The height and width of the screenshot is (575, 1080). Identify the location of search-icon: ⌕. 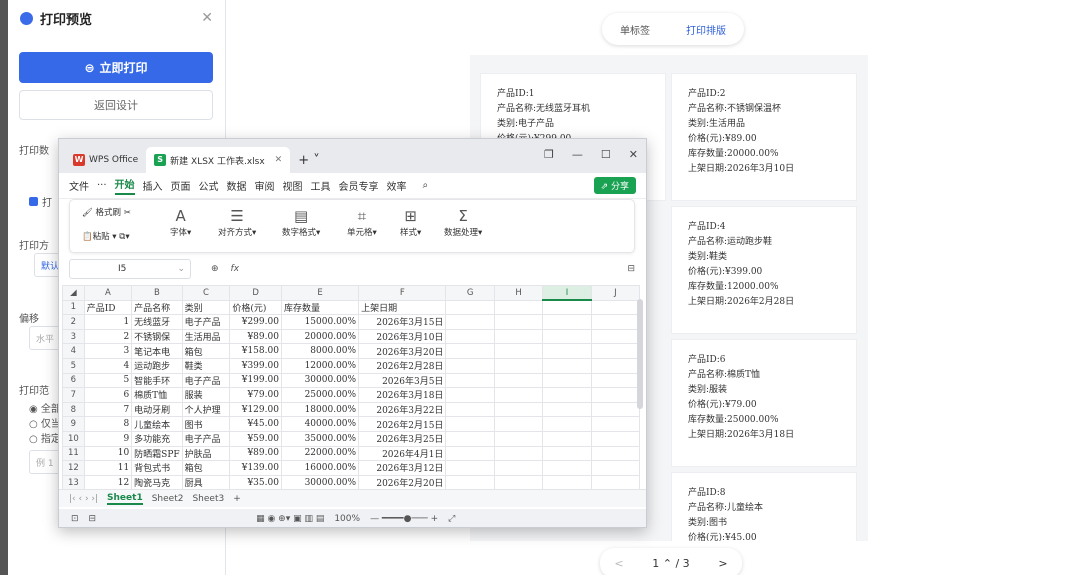
(426, 185).